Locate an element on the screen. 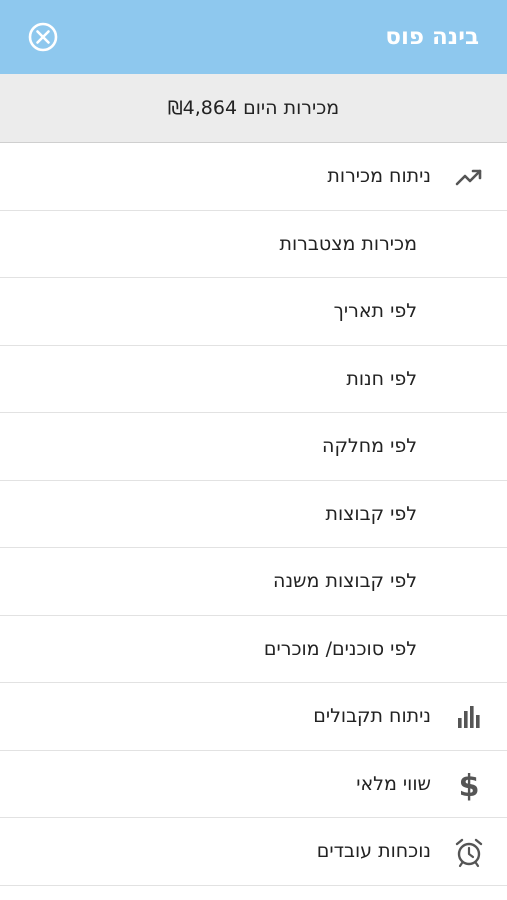  menu-item-inventory-value: $ שווי מלאי is located at coordinates (253, 784).